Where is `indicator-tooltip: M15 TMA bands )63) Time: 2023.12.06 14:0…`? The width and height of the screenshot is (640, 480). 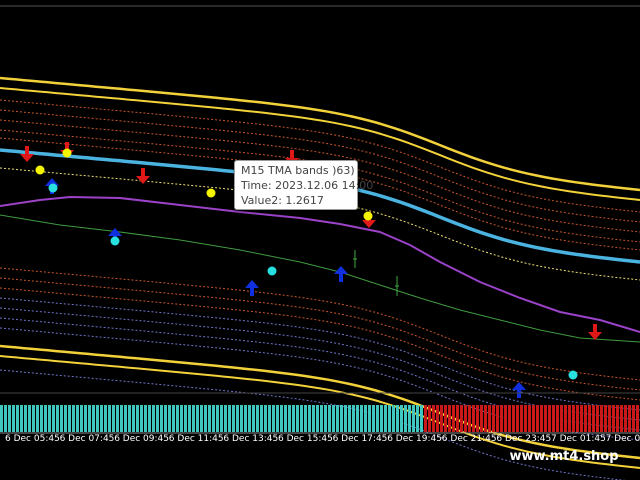
indicator-tooltip: M15 TMA bands )63) Time: 2023.12.06 14:0… is located at coordinates (304, 185).